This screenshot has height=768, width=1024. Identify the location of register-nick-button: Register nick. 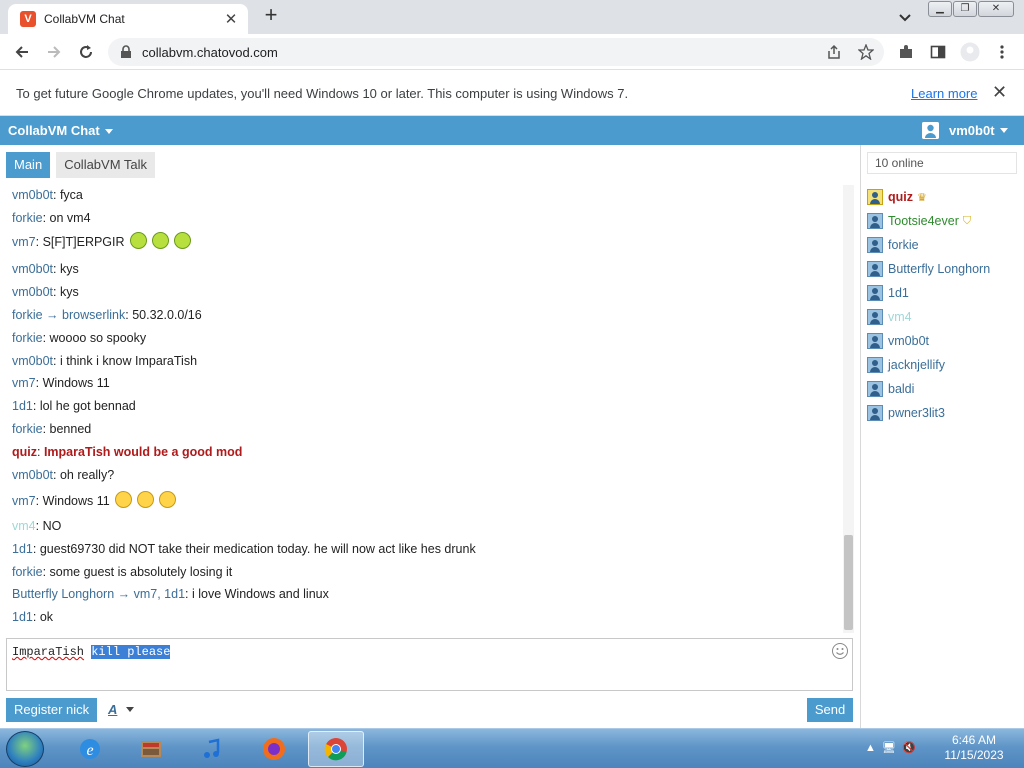
(52, 710).